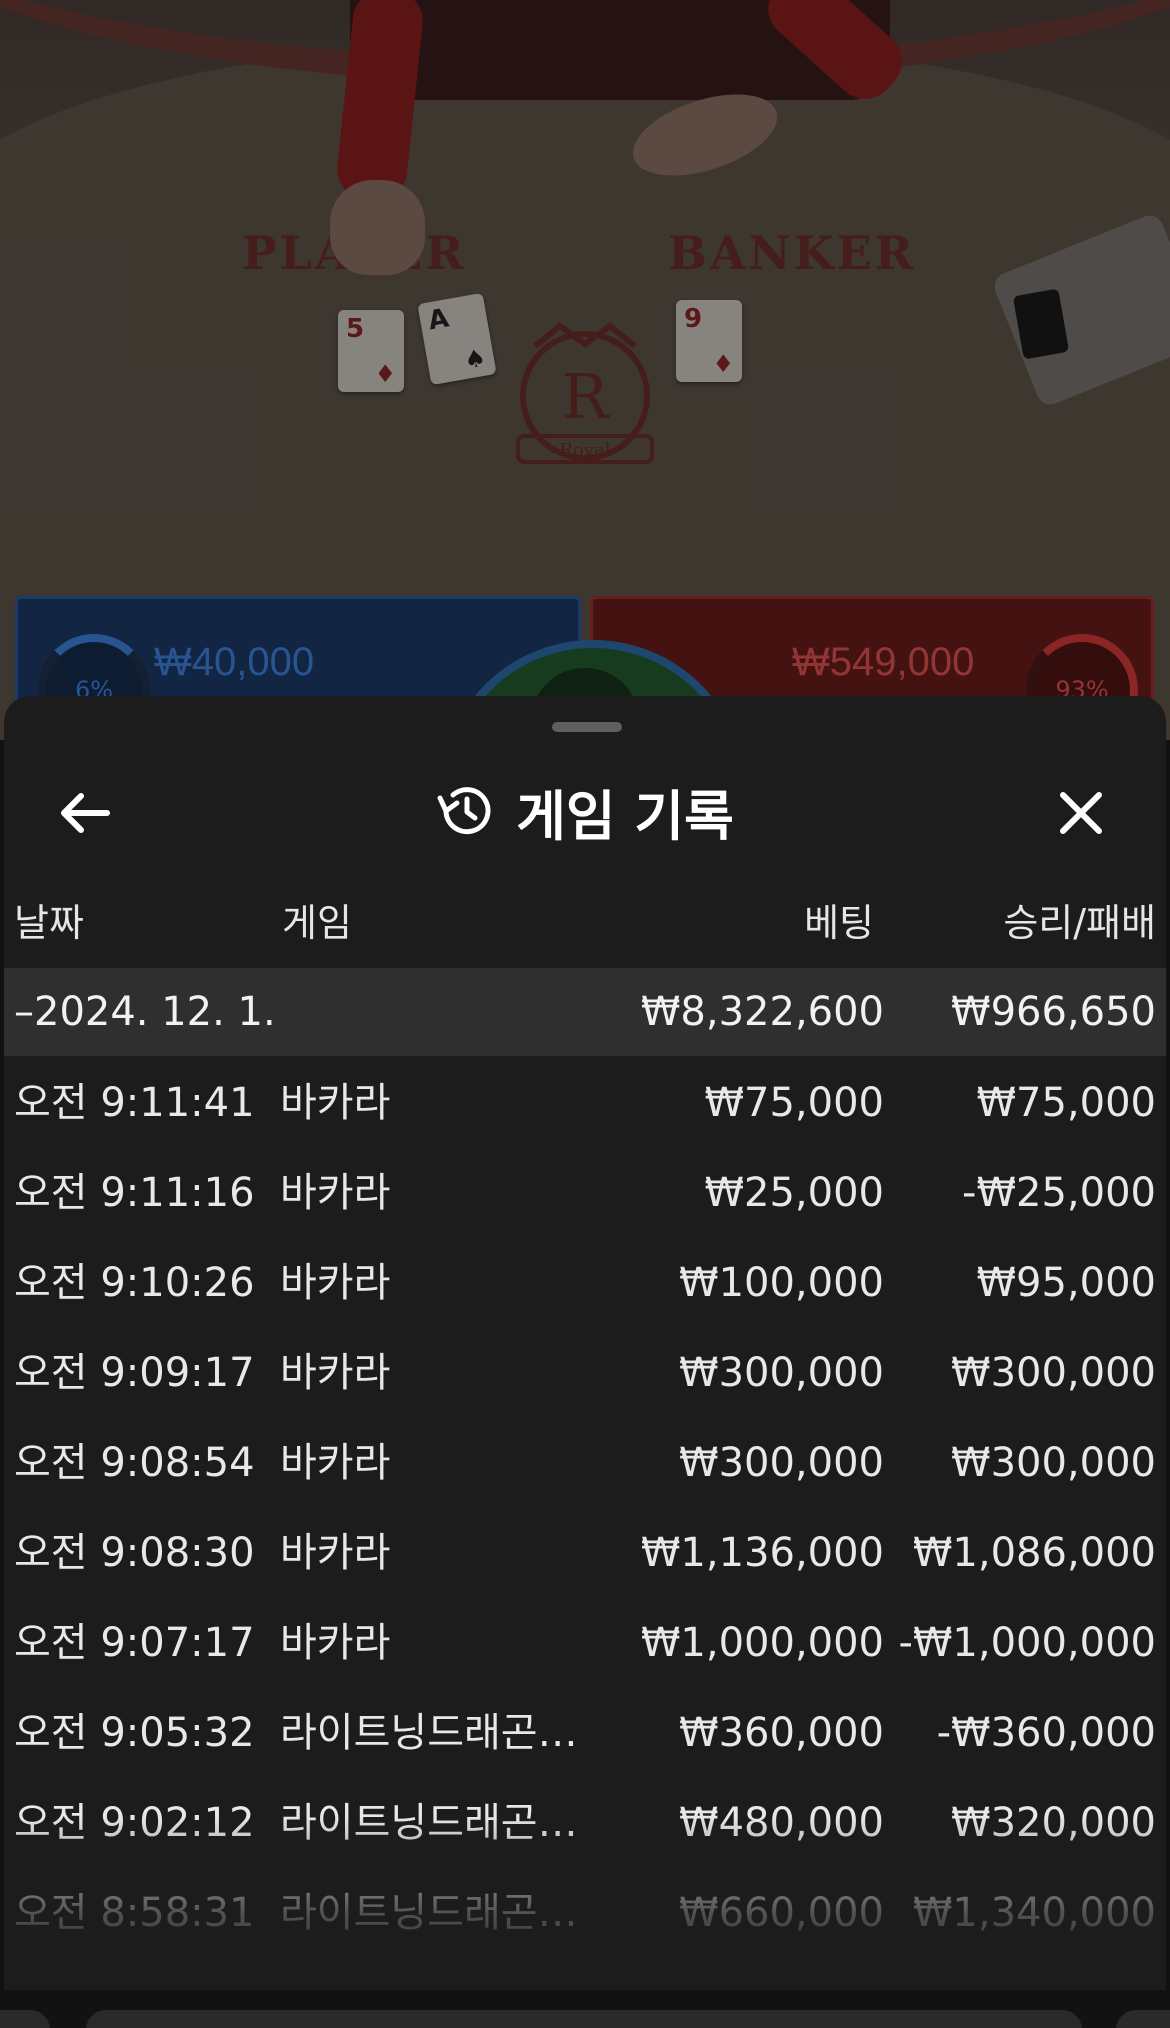 The width and height of the screenshot is (1170, 2028). I want to click on row-bet: ₩1,000,000, so click(762, 1643).